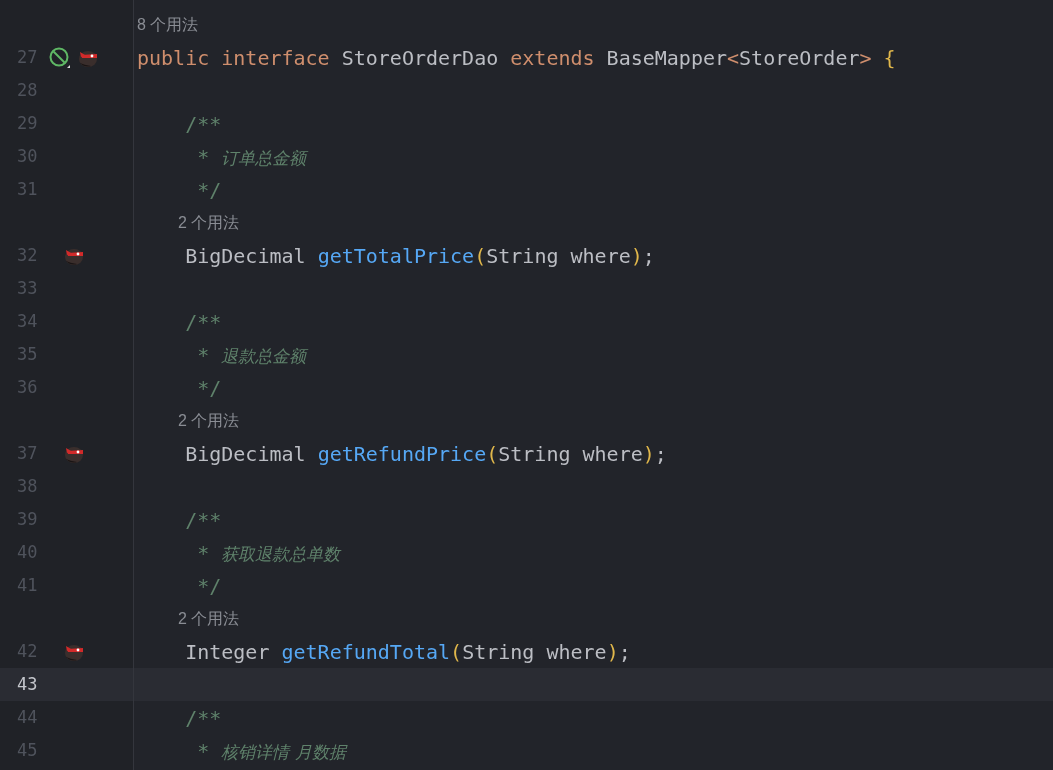 Image resolution: width=1053 pixels, height=770 pixels. I want to click on code-line: BigDecimal getTotalPrice(String where);, so click(419, 256).